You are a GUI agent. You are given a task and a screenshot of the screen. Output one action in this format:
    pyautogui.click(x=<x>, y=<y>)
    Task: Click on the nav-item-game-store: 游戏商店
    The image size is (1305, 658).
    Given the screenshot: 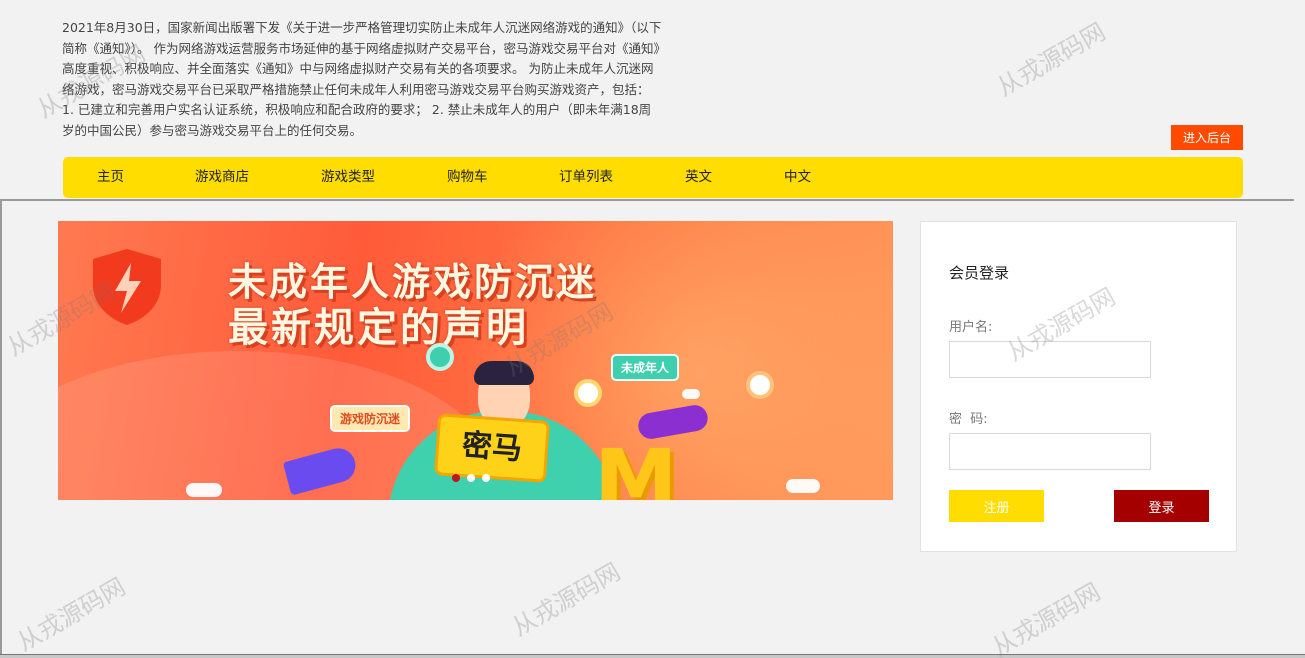 What is the action you would take?
    pyautogui.click(x=222, y=177)
    